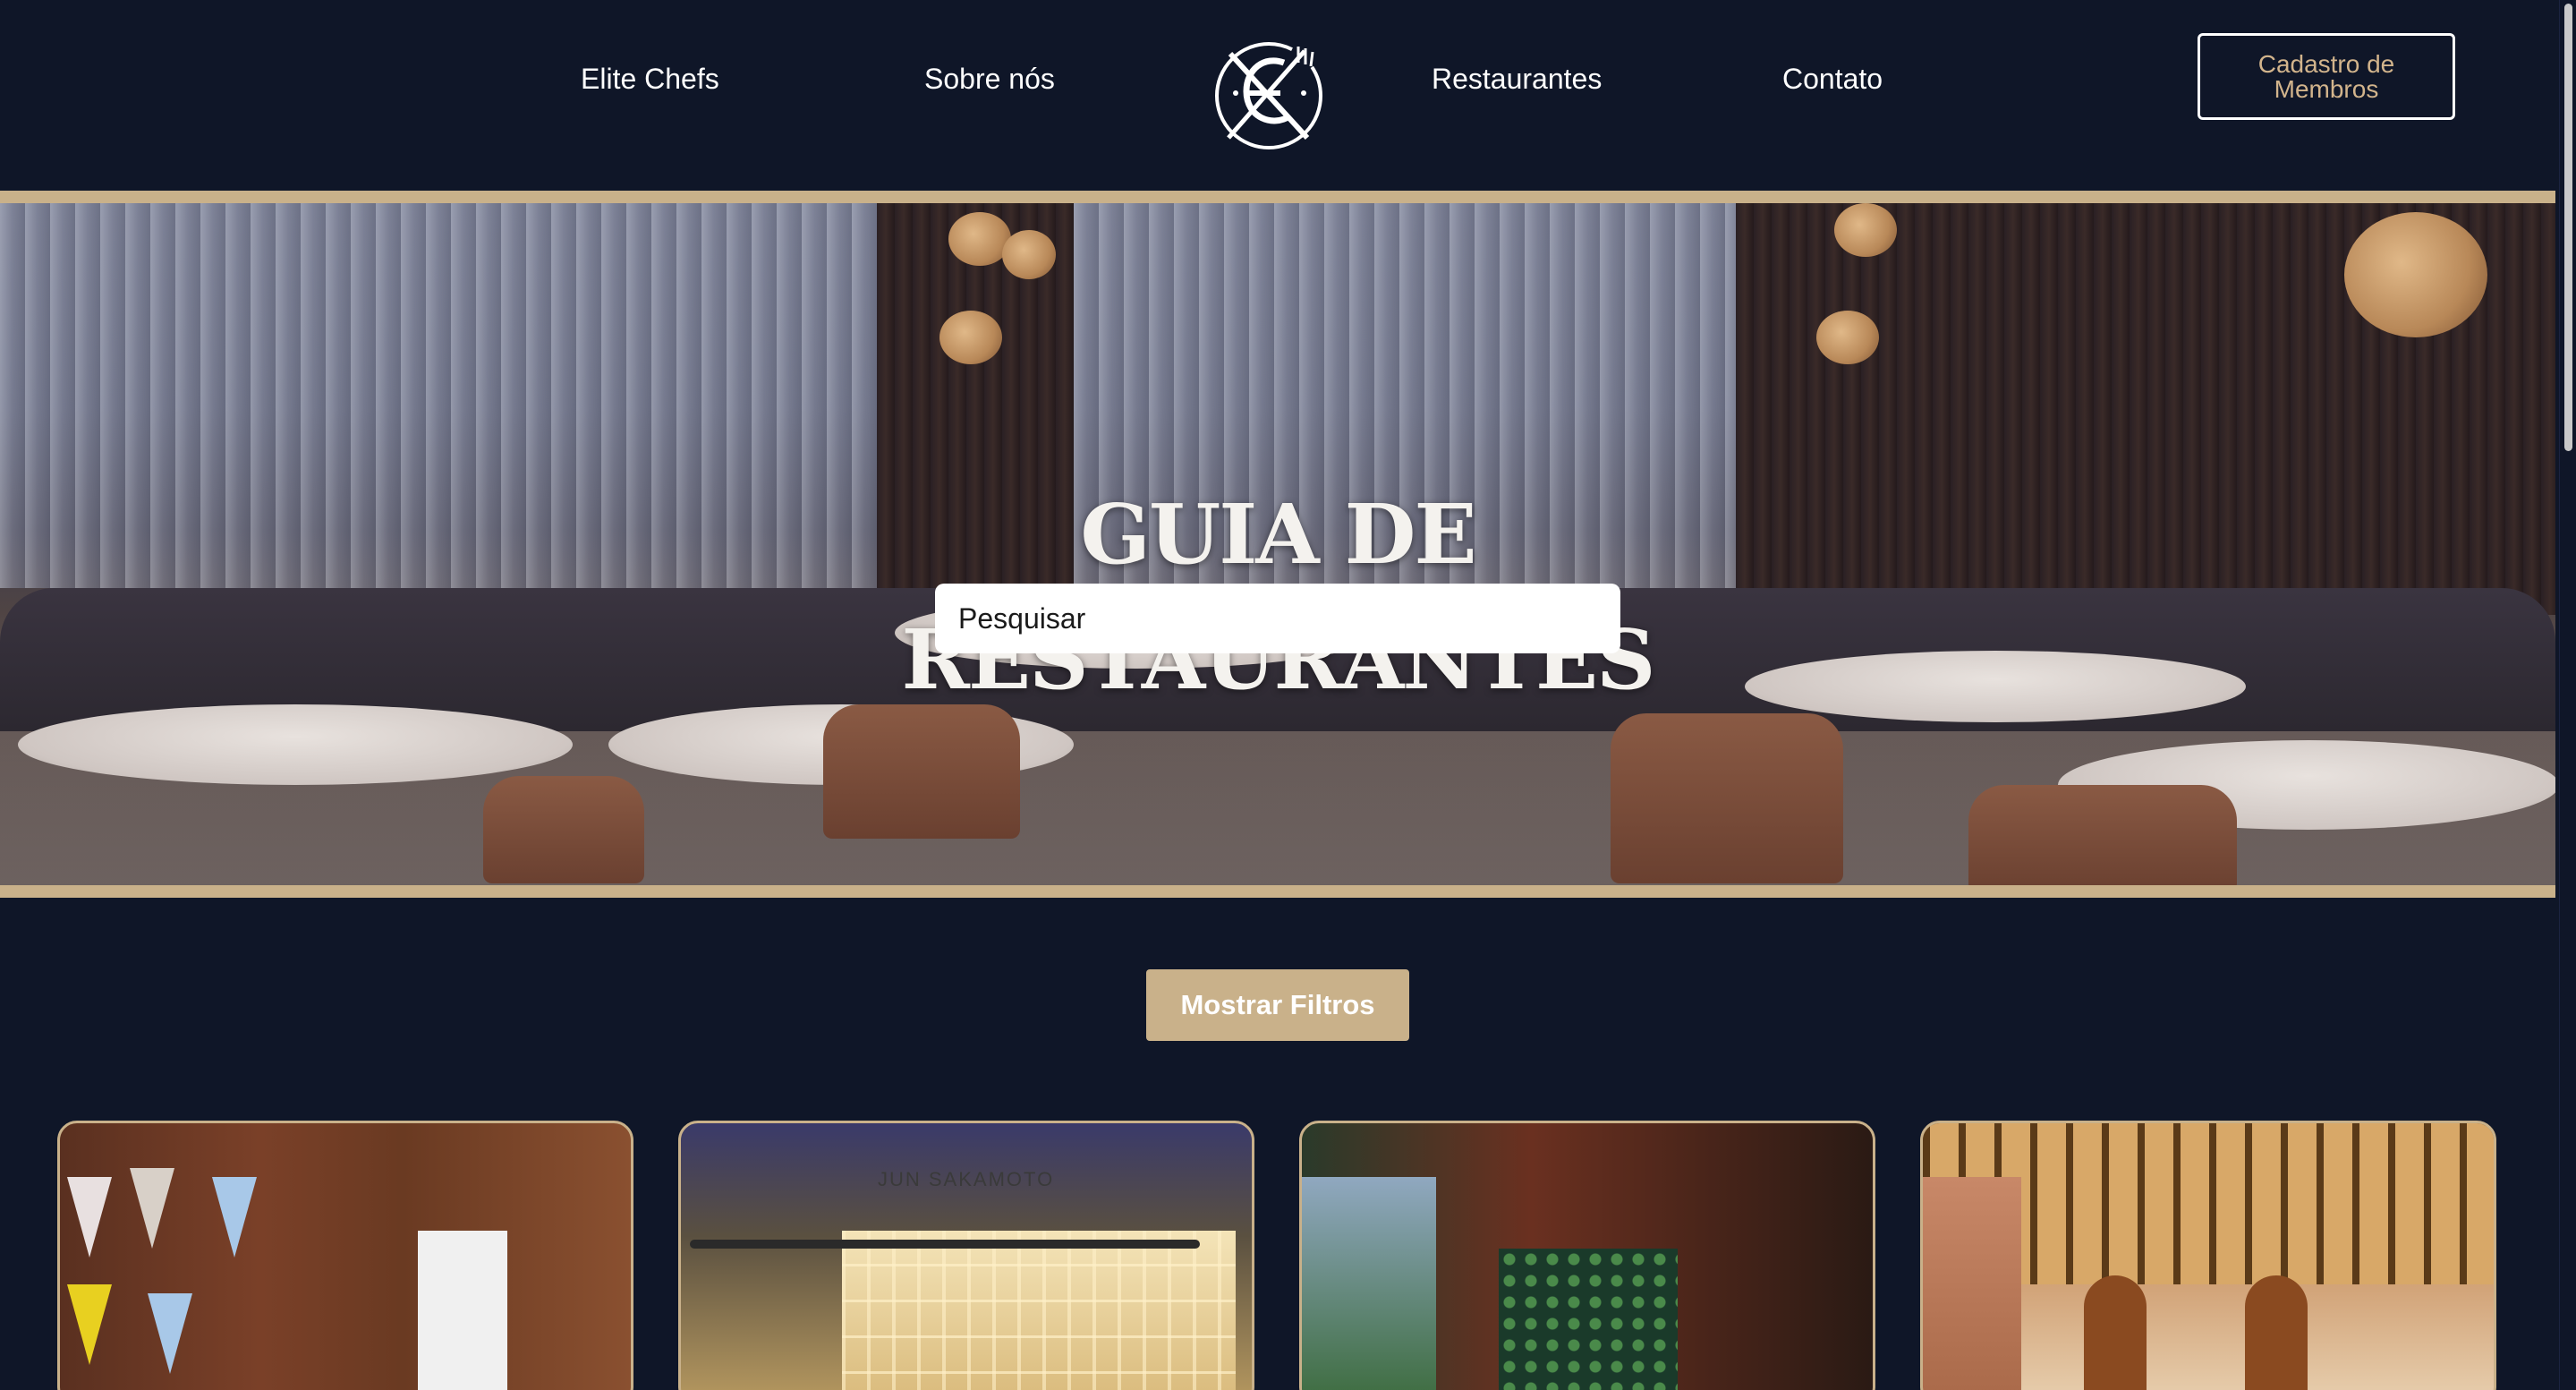 The image size is (2576, 1390). Describe the element at coordinates (2568, 227) in the screenshot. I see `scrollbar-thumb` at that location.